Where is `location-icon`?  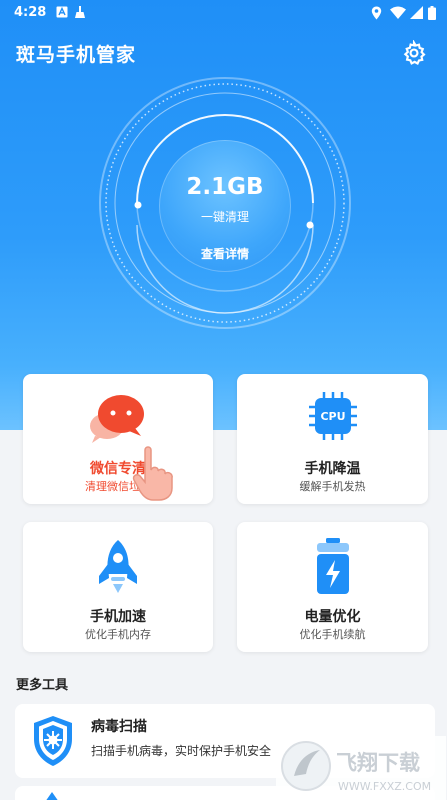
location-icon is located at coordinates (376, 13).